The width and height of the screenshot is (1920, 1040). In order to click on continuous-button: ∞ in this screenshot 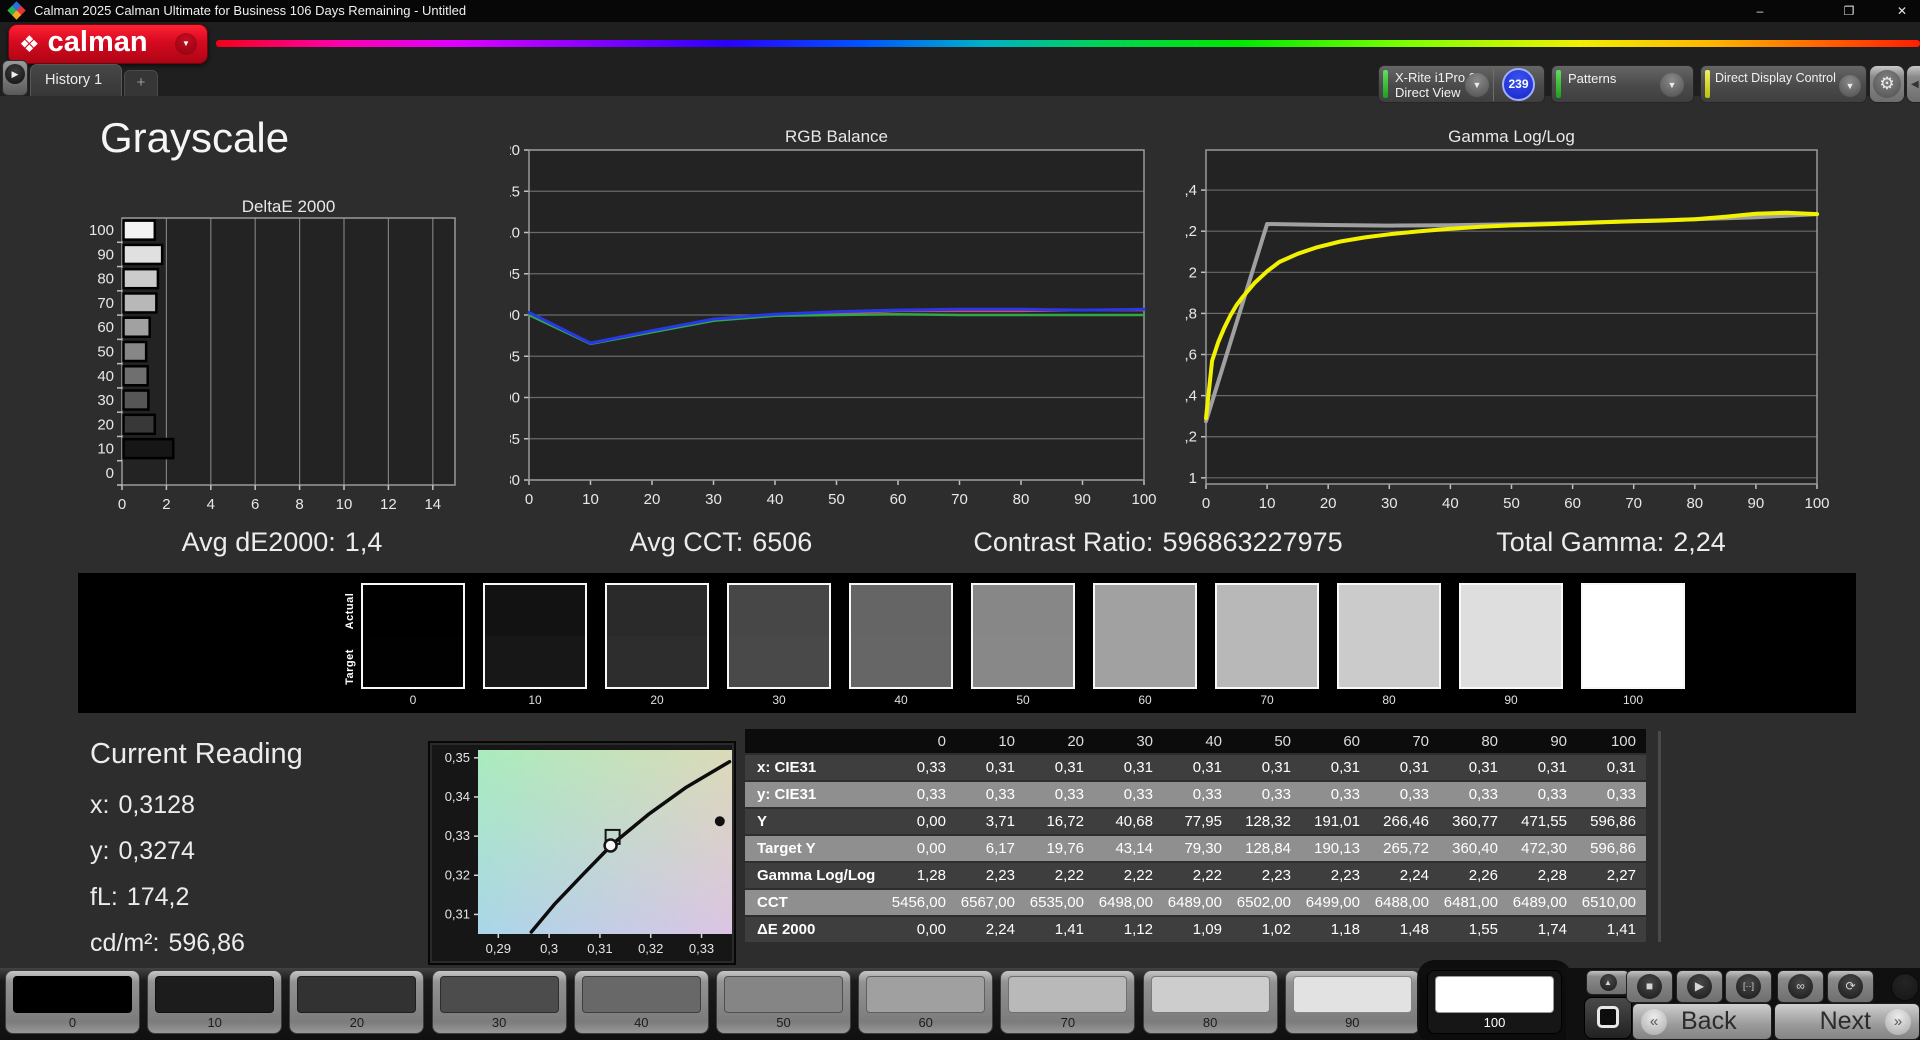, I will do `click(1800, 986)`.